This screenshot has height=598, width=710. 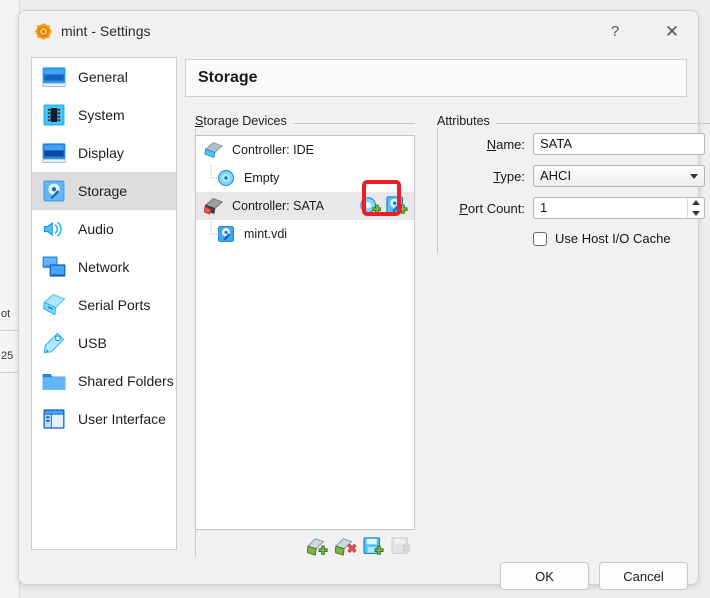 I want to click on tree-row-label: Controller: SATA, so click(x=278, y=206).